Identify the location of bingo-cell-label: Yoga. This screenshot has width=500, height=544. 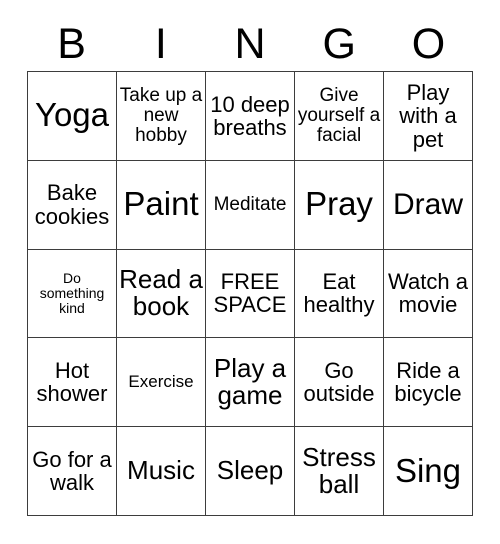
(72, 115).